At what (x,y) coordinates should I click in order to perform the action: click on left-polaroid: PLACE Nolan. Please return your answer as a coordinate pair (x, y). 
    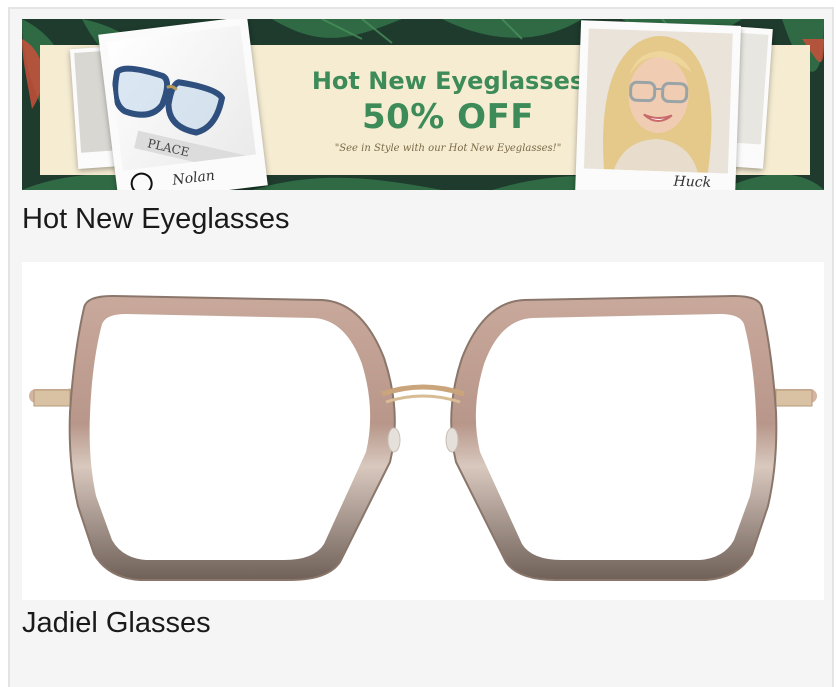
    Looking at the image, I should click on (183, 104).